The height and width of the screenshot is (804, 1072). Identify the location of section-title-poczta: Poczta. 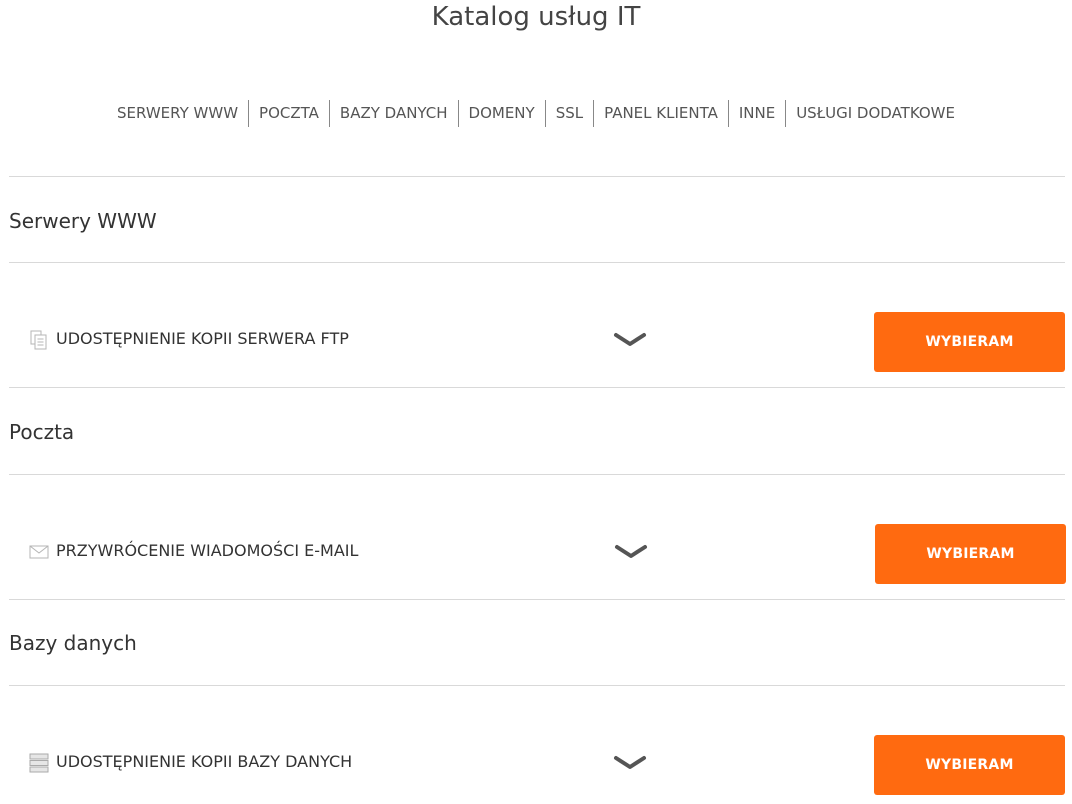
(42, 432).